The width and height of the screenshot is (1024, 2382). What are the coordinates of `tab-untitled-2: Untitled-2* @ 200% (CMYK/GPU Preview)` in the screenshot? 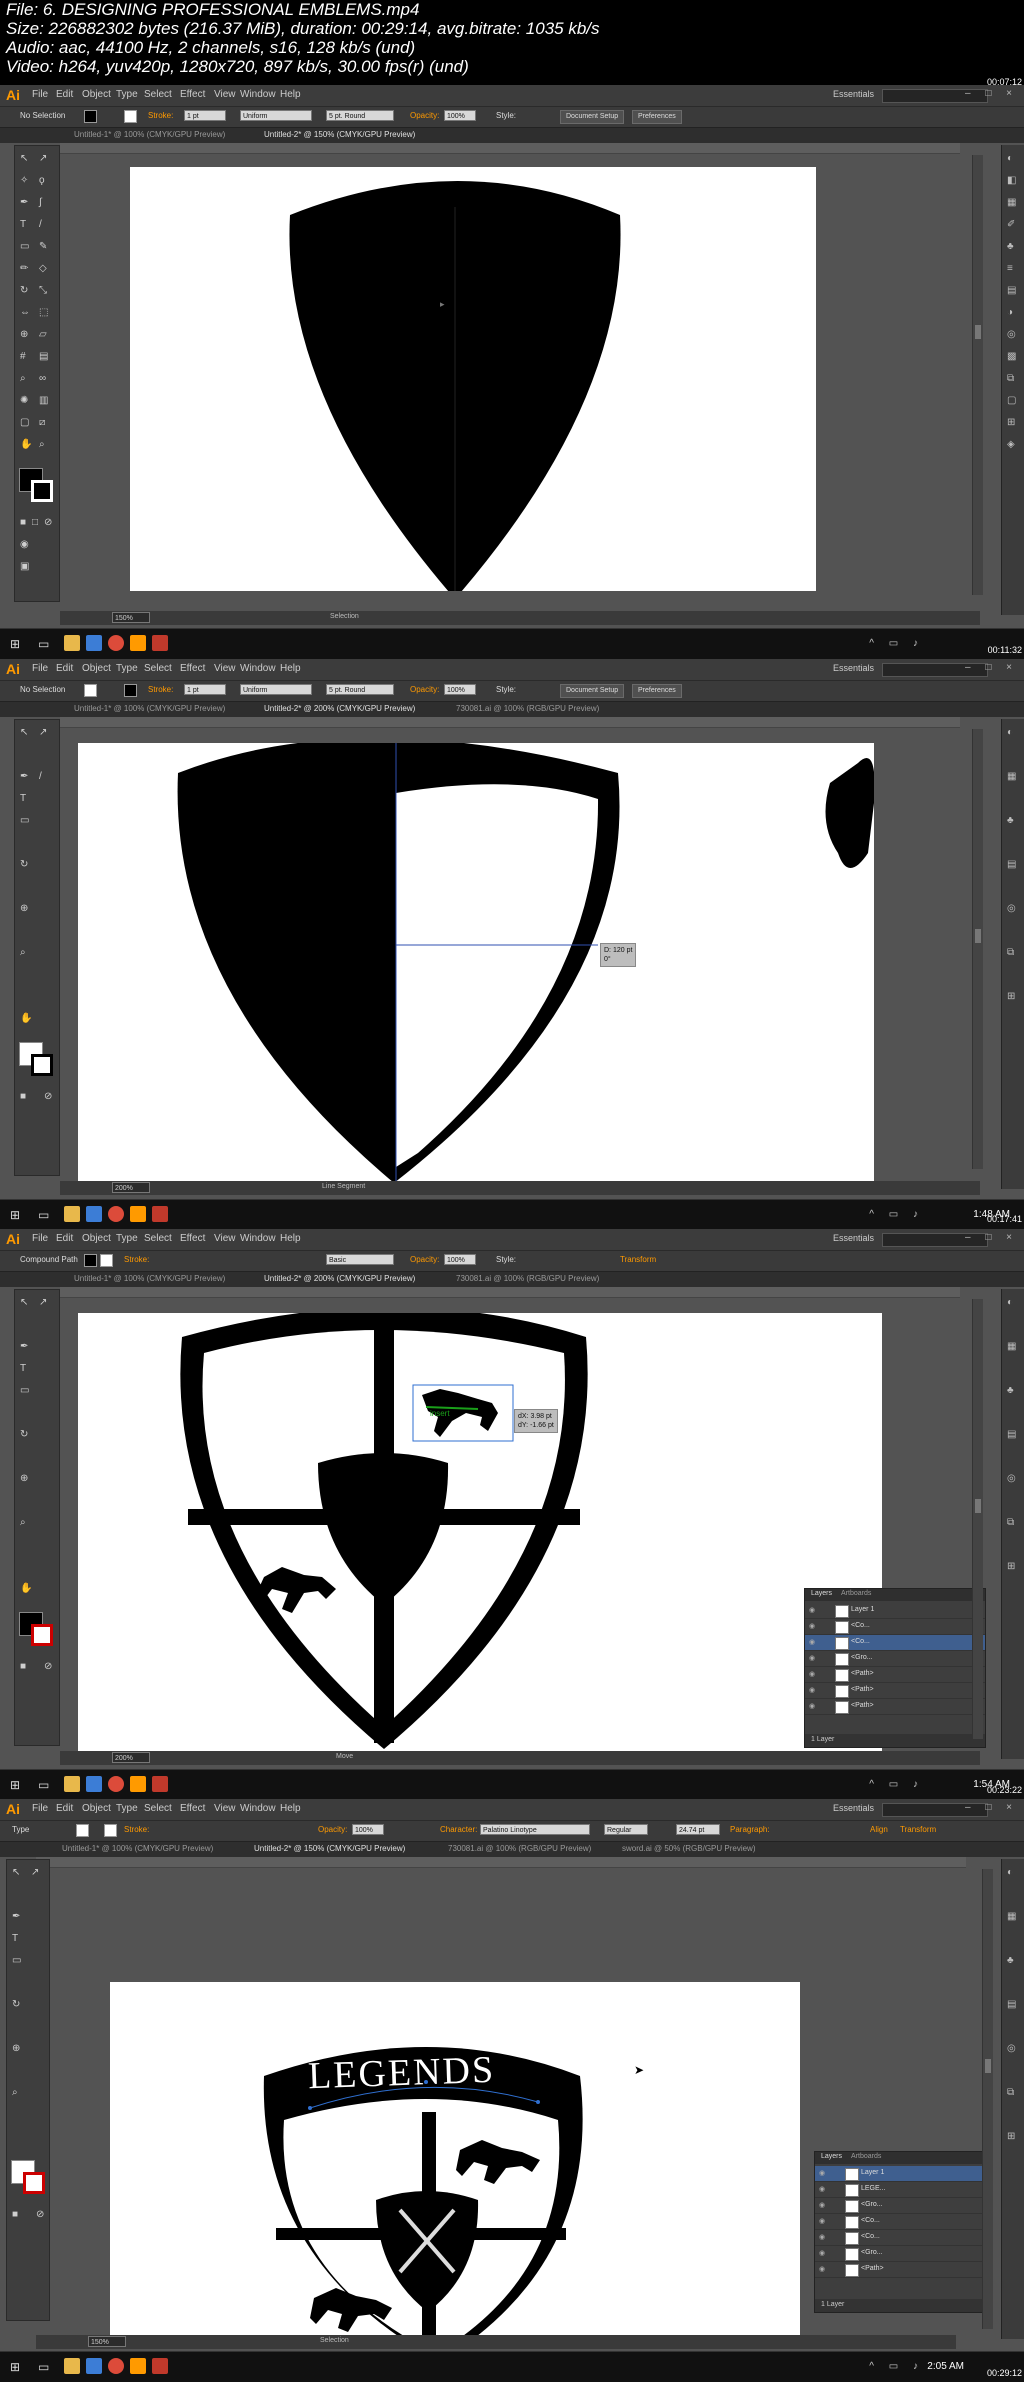 It's located at (339, 1278).